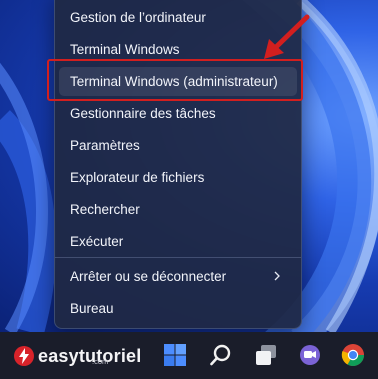  What do you see at coordinates (138, 17) in the screenshot?
I see `menu-item-label: Gestion de l’ordinateur` at bounding box center [138, 17].